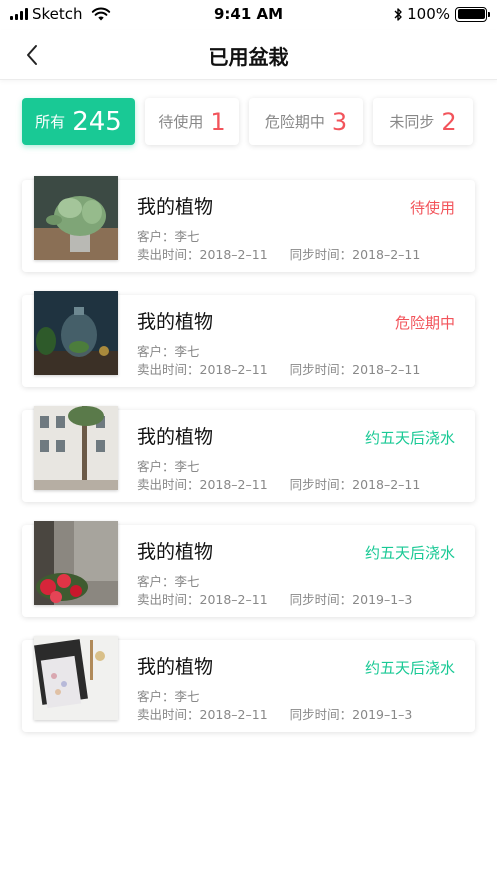 The height and width of the screenshot is (883, 497). I want to click on tab-count: 2, so click(449, 121).